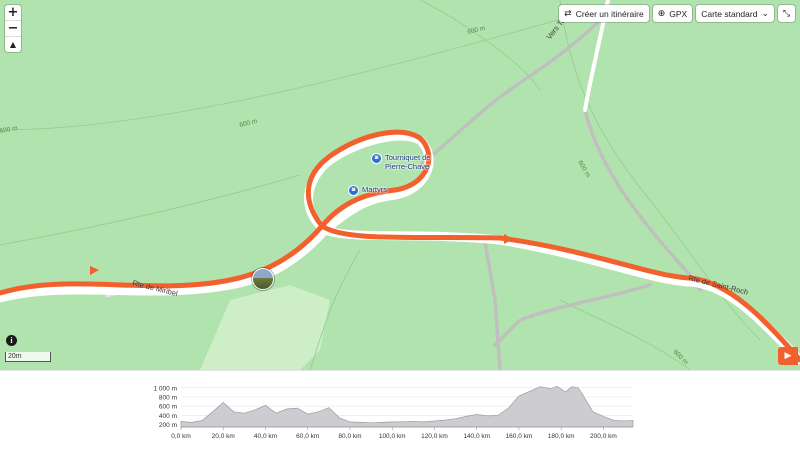 This screenshot has width=800, height=456. Describe the element at coordinates (349, 436) in the screenshot. I see `x-tick-label: 80,0 km` at that location.